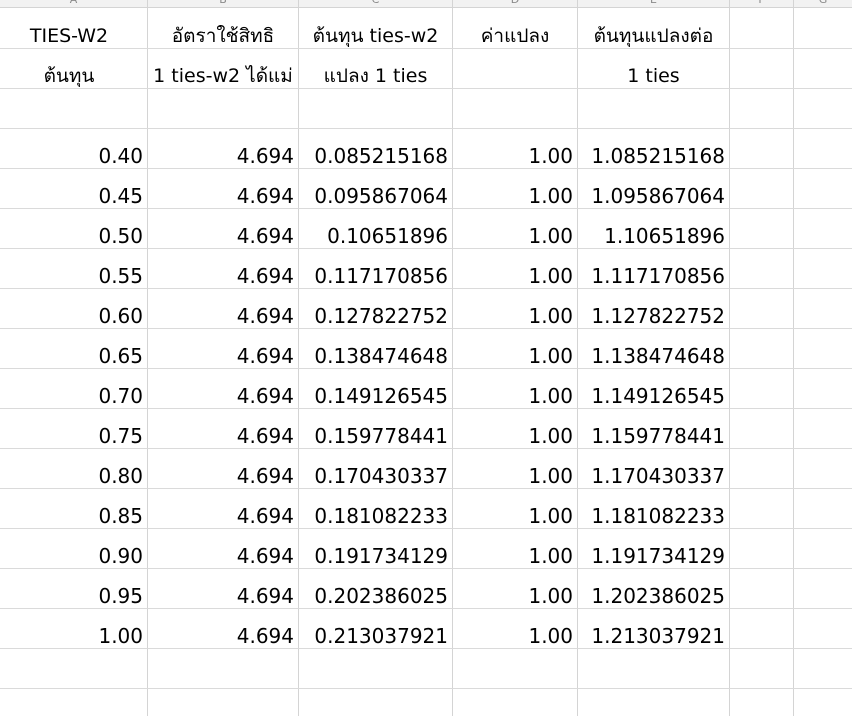 The image size is (852, 716). Describe the element at coordinates (653, 316) in the screenshot. I see `cell-e-total-cost: 1.127822752` at that location.